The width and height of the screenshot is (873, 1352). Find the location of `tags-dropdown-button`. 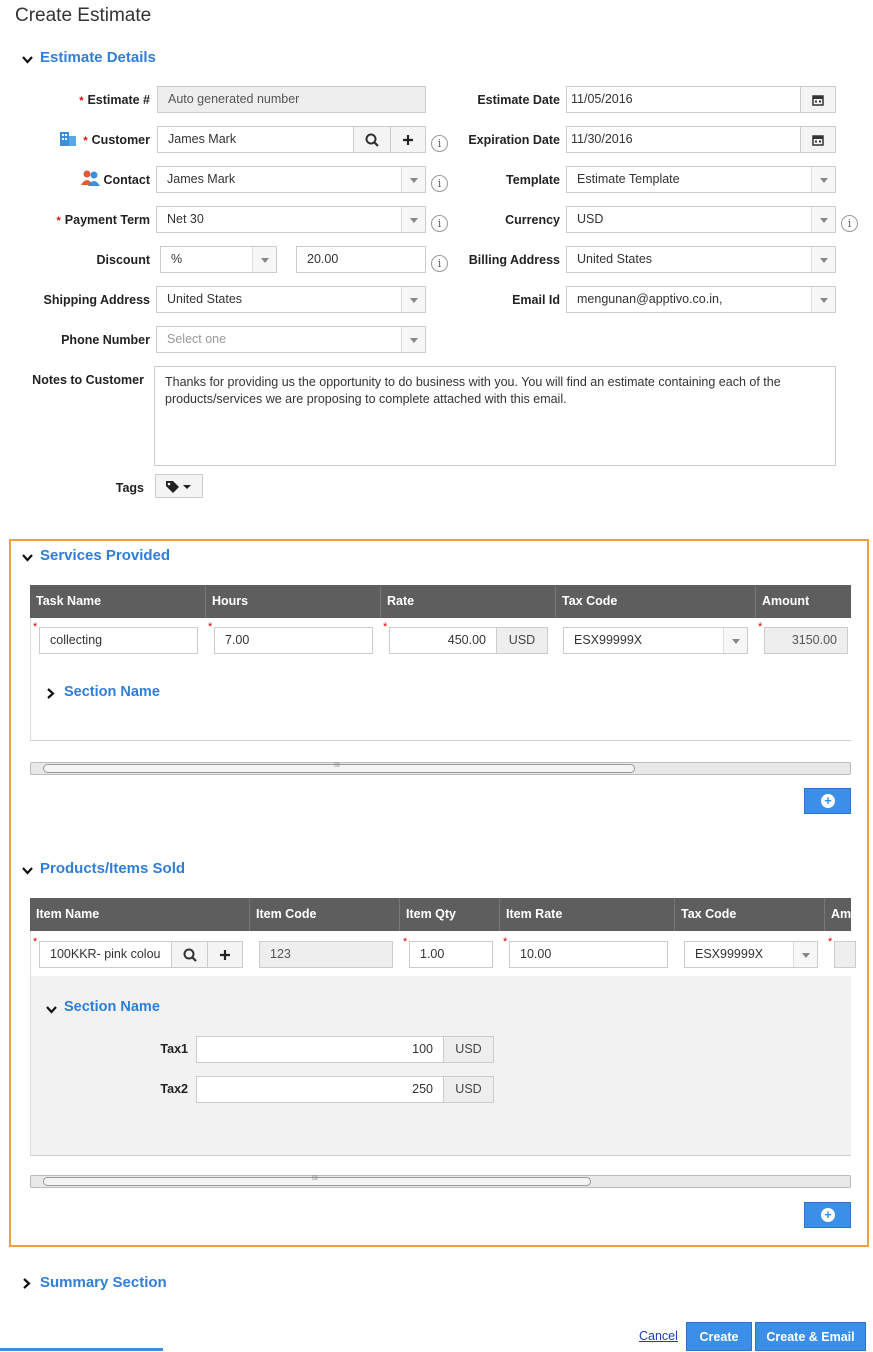

tags-dropdown-button is located at coordinates (179, 486).